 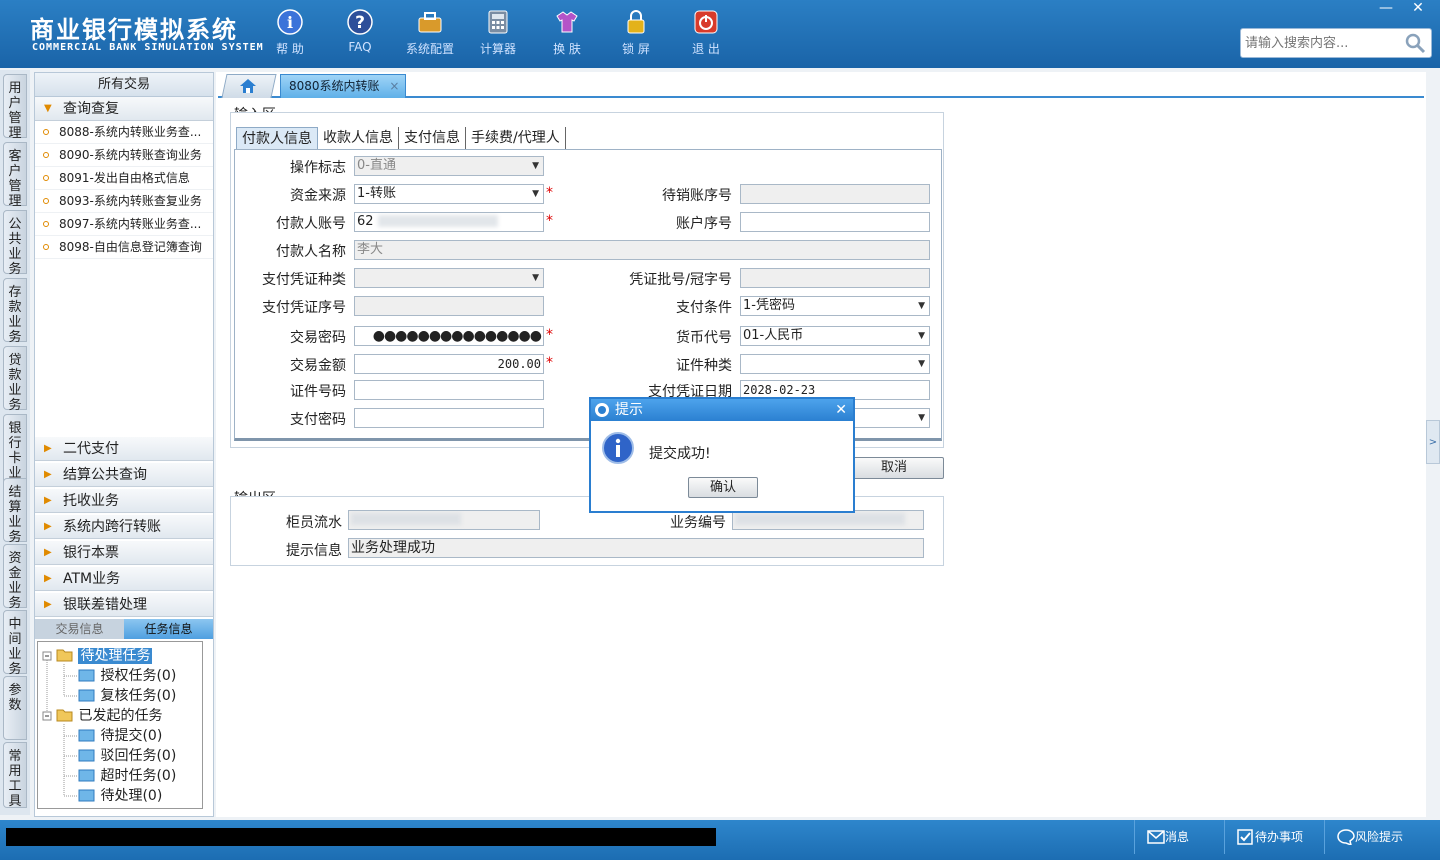 What do you see at coordinates (15, 708) in the screenshot?
I see `vtab-parameters: 参数` at bounding box center [15, 708].